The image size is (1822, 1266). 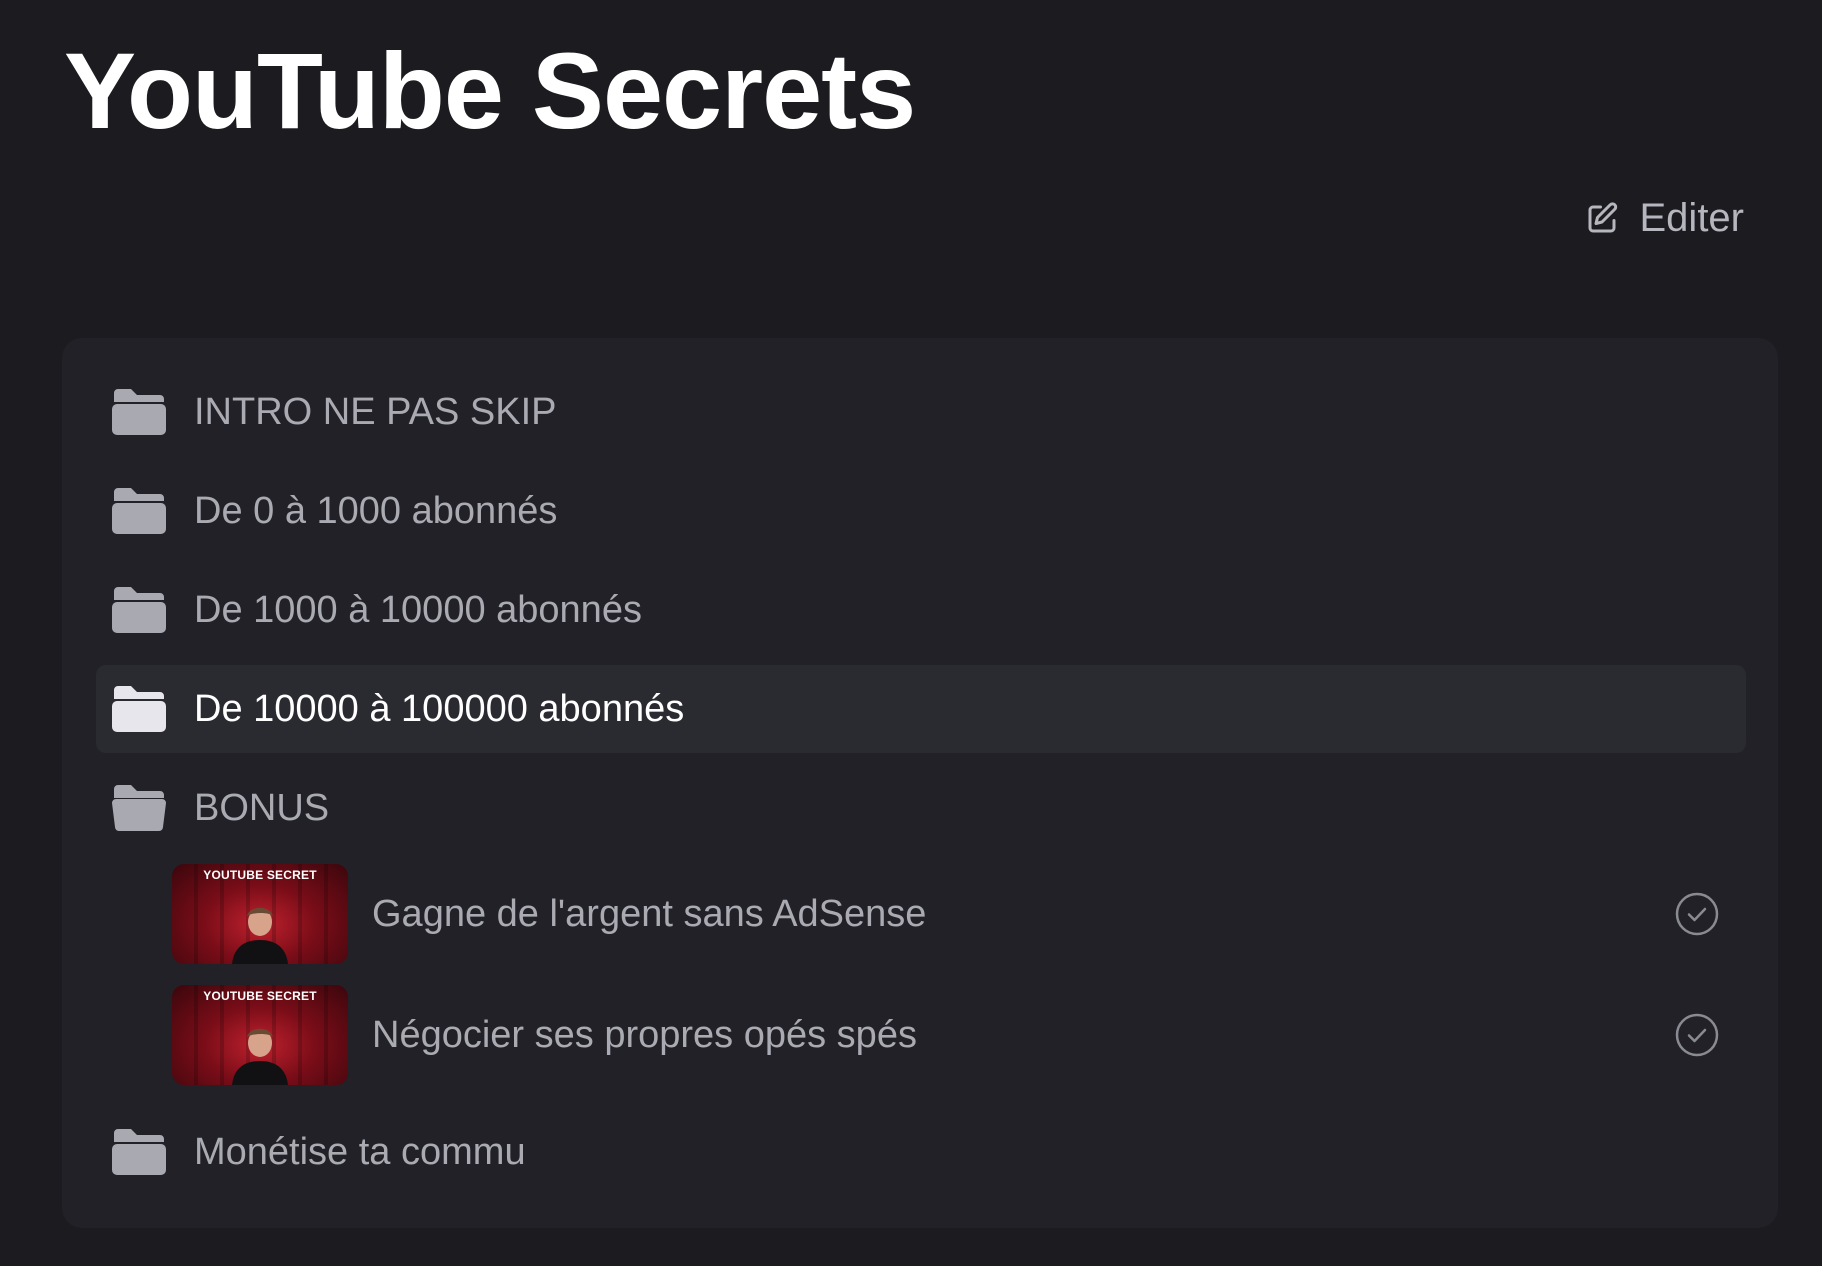 What do you see at coordinates (921, 511) in the screenshot?
I see `folder-0-1000: De 0 à 1000 abonnés` at bounding box center [921, 511].